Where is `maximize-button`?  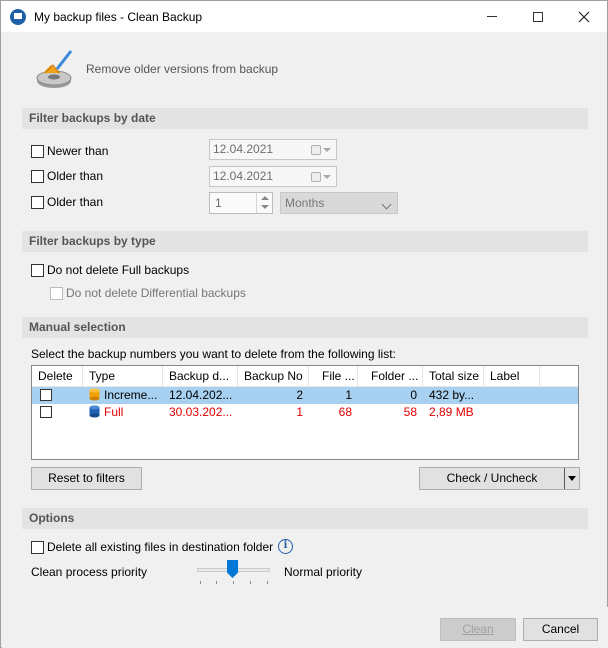 maximize-button is located at coordinates (538, 16).